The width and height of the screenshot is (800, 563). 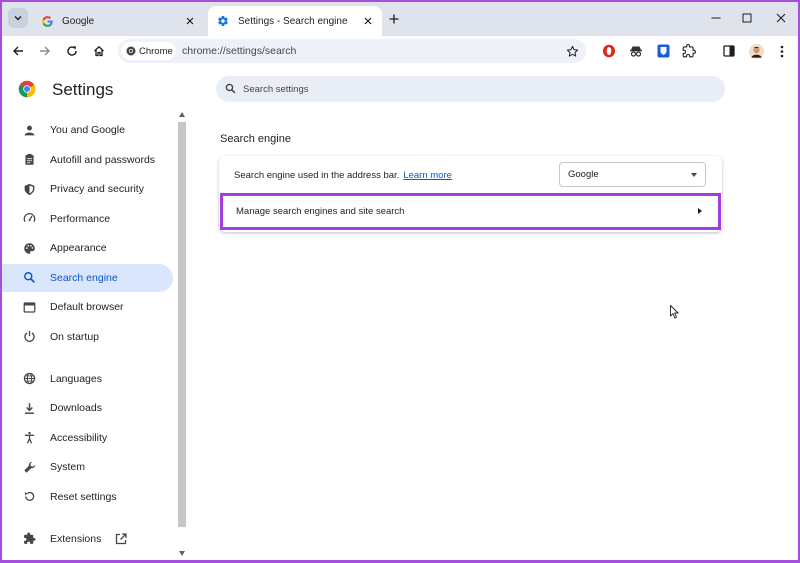 I want to click on profile-avatar, so click(x=756, y=51).